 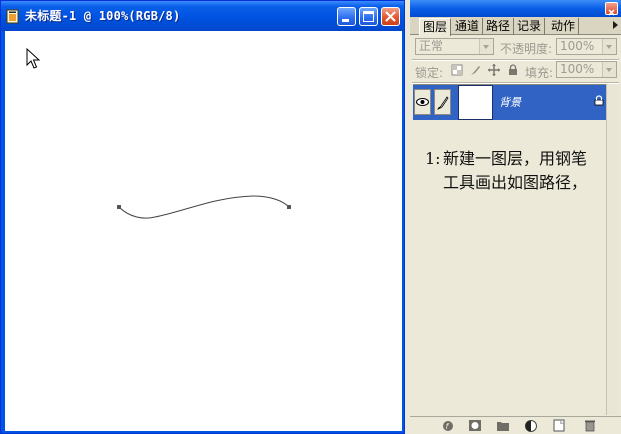 I want to click on opacity-field: 100%, so click(x=586, y=46).